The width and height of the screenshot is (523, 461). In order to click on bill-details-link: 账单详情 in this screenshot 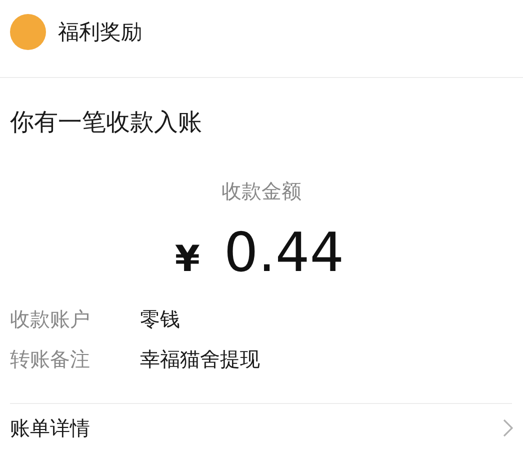, I will do `click(261, 423)`.